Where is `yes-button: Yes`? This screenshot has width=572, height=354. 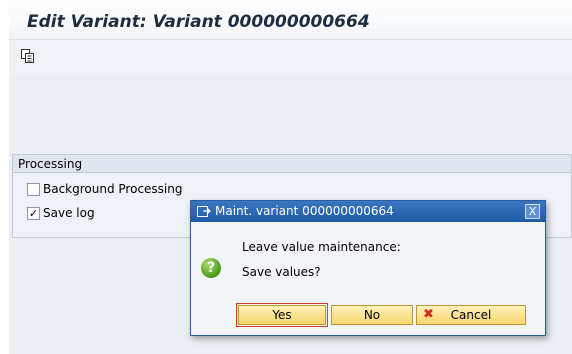 yes-button: Yes is located at coordinates (282, 315).